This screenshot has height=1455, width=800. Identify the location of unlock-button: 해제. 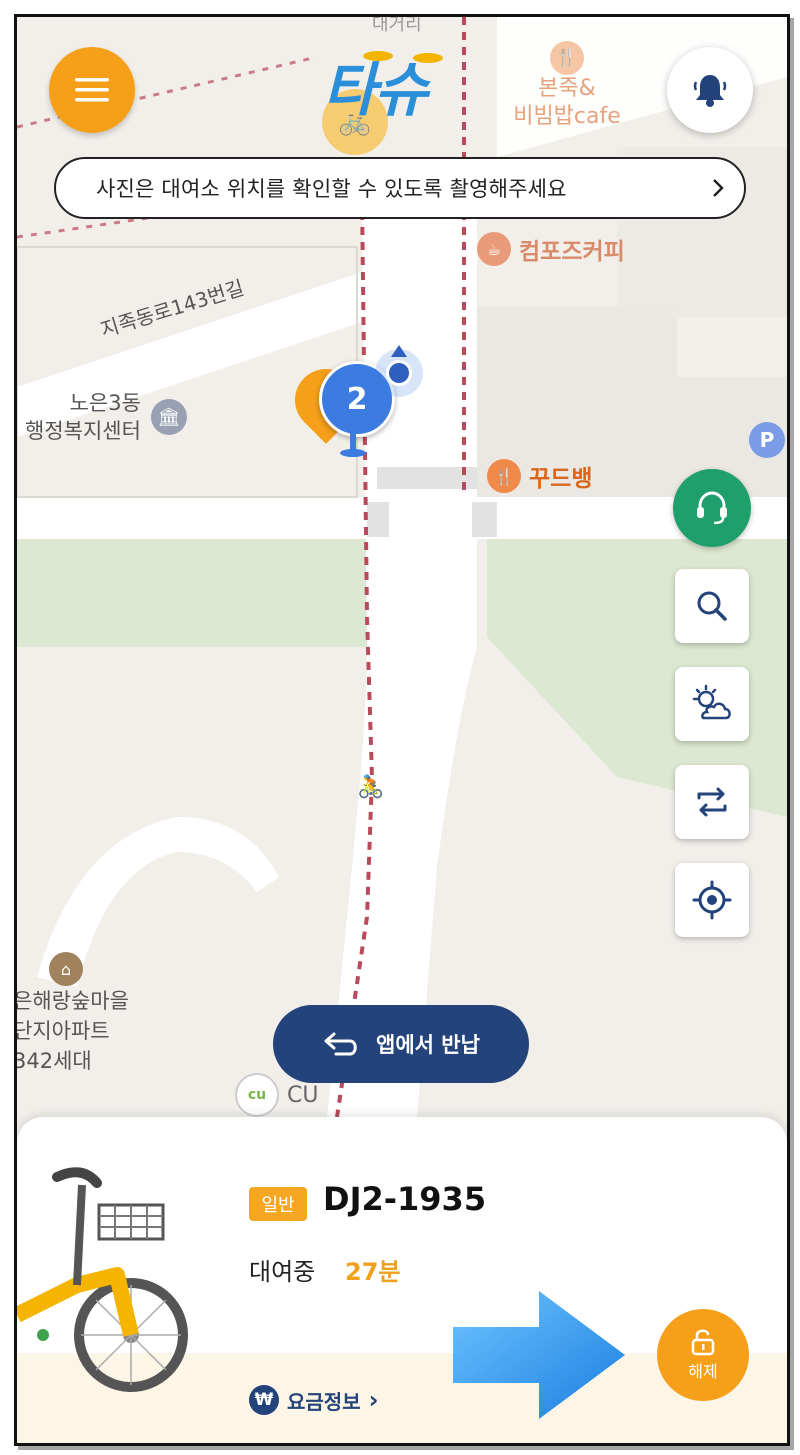
(703, 1355).